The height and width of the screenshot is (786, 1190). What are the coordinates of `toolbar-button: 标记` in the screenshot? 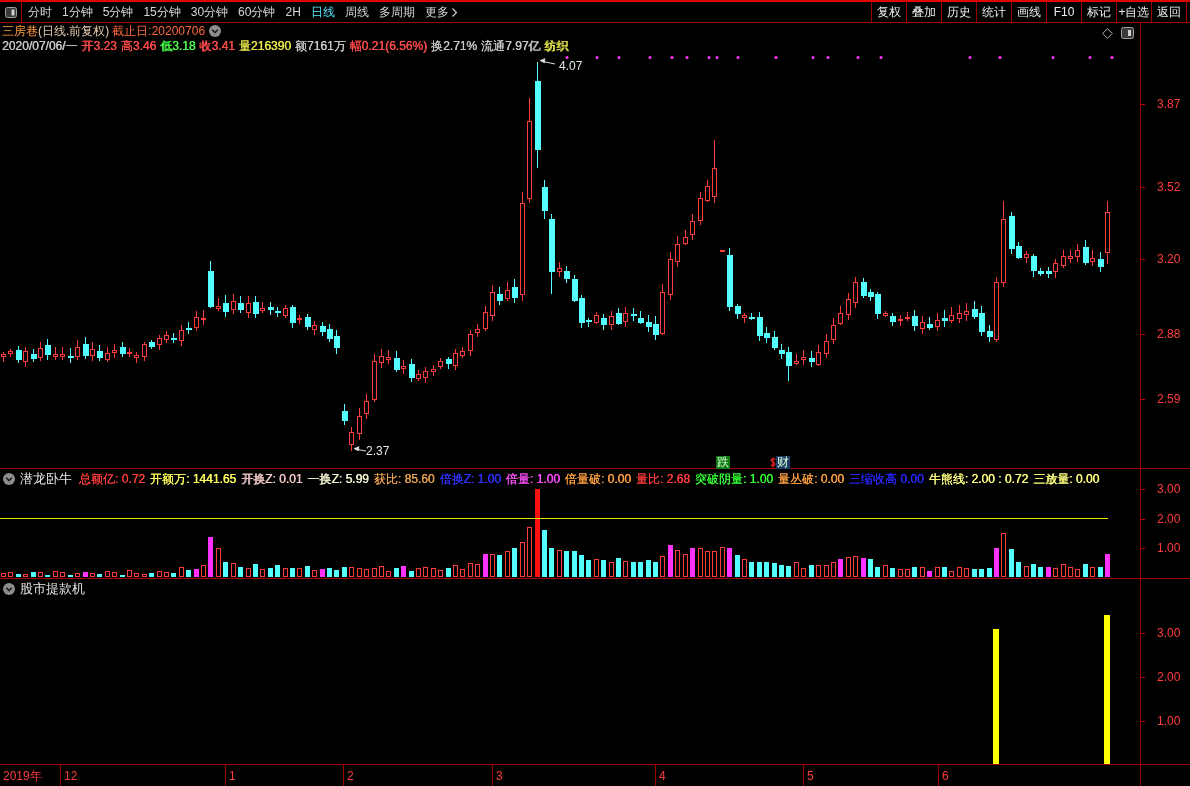 It's located at (1099, 12).